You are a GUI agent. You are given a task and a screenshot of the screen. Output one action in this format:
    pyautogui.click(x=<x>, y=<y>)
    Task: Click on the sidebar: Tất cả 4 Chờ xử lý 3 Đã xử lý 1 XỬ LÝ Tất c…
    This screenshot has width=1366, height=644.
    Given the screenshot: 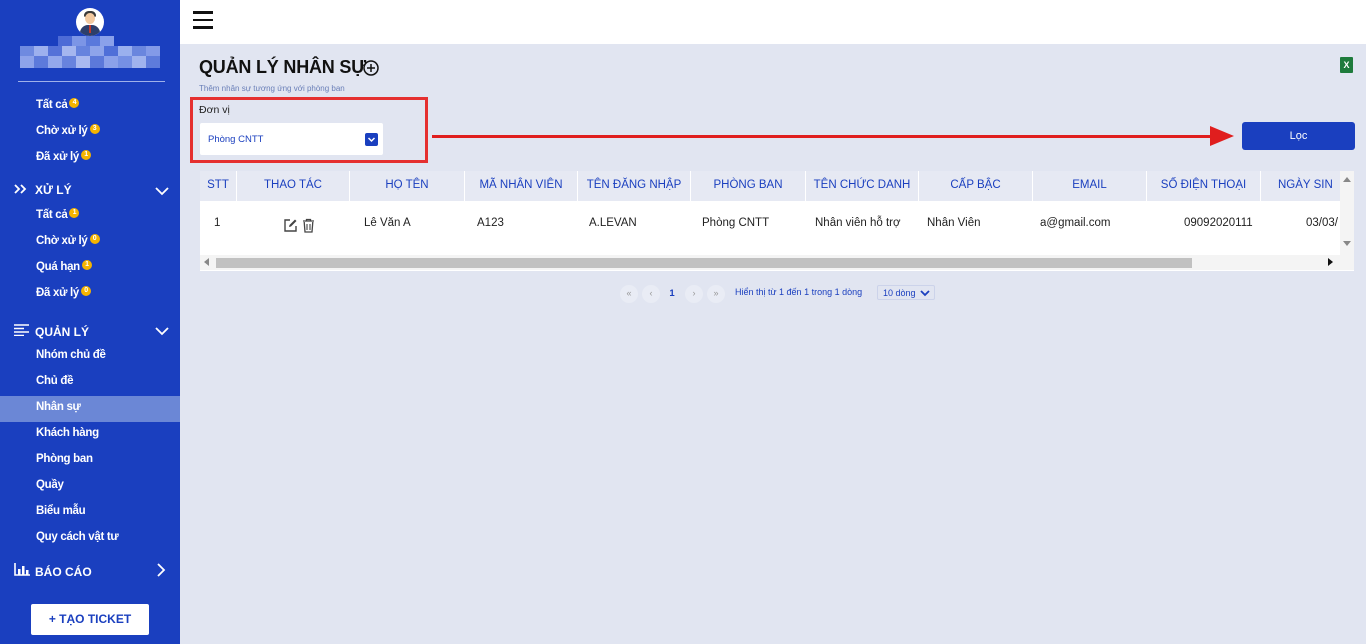 What is the action you would take?
    pyautogui.click(x=90, y=322)
    